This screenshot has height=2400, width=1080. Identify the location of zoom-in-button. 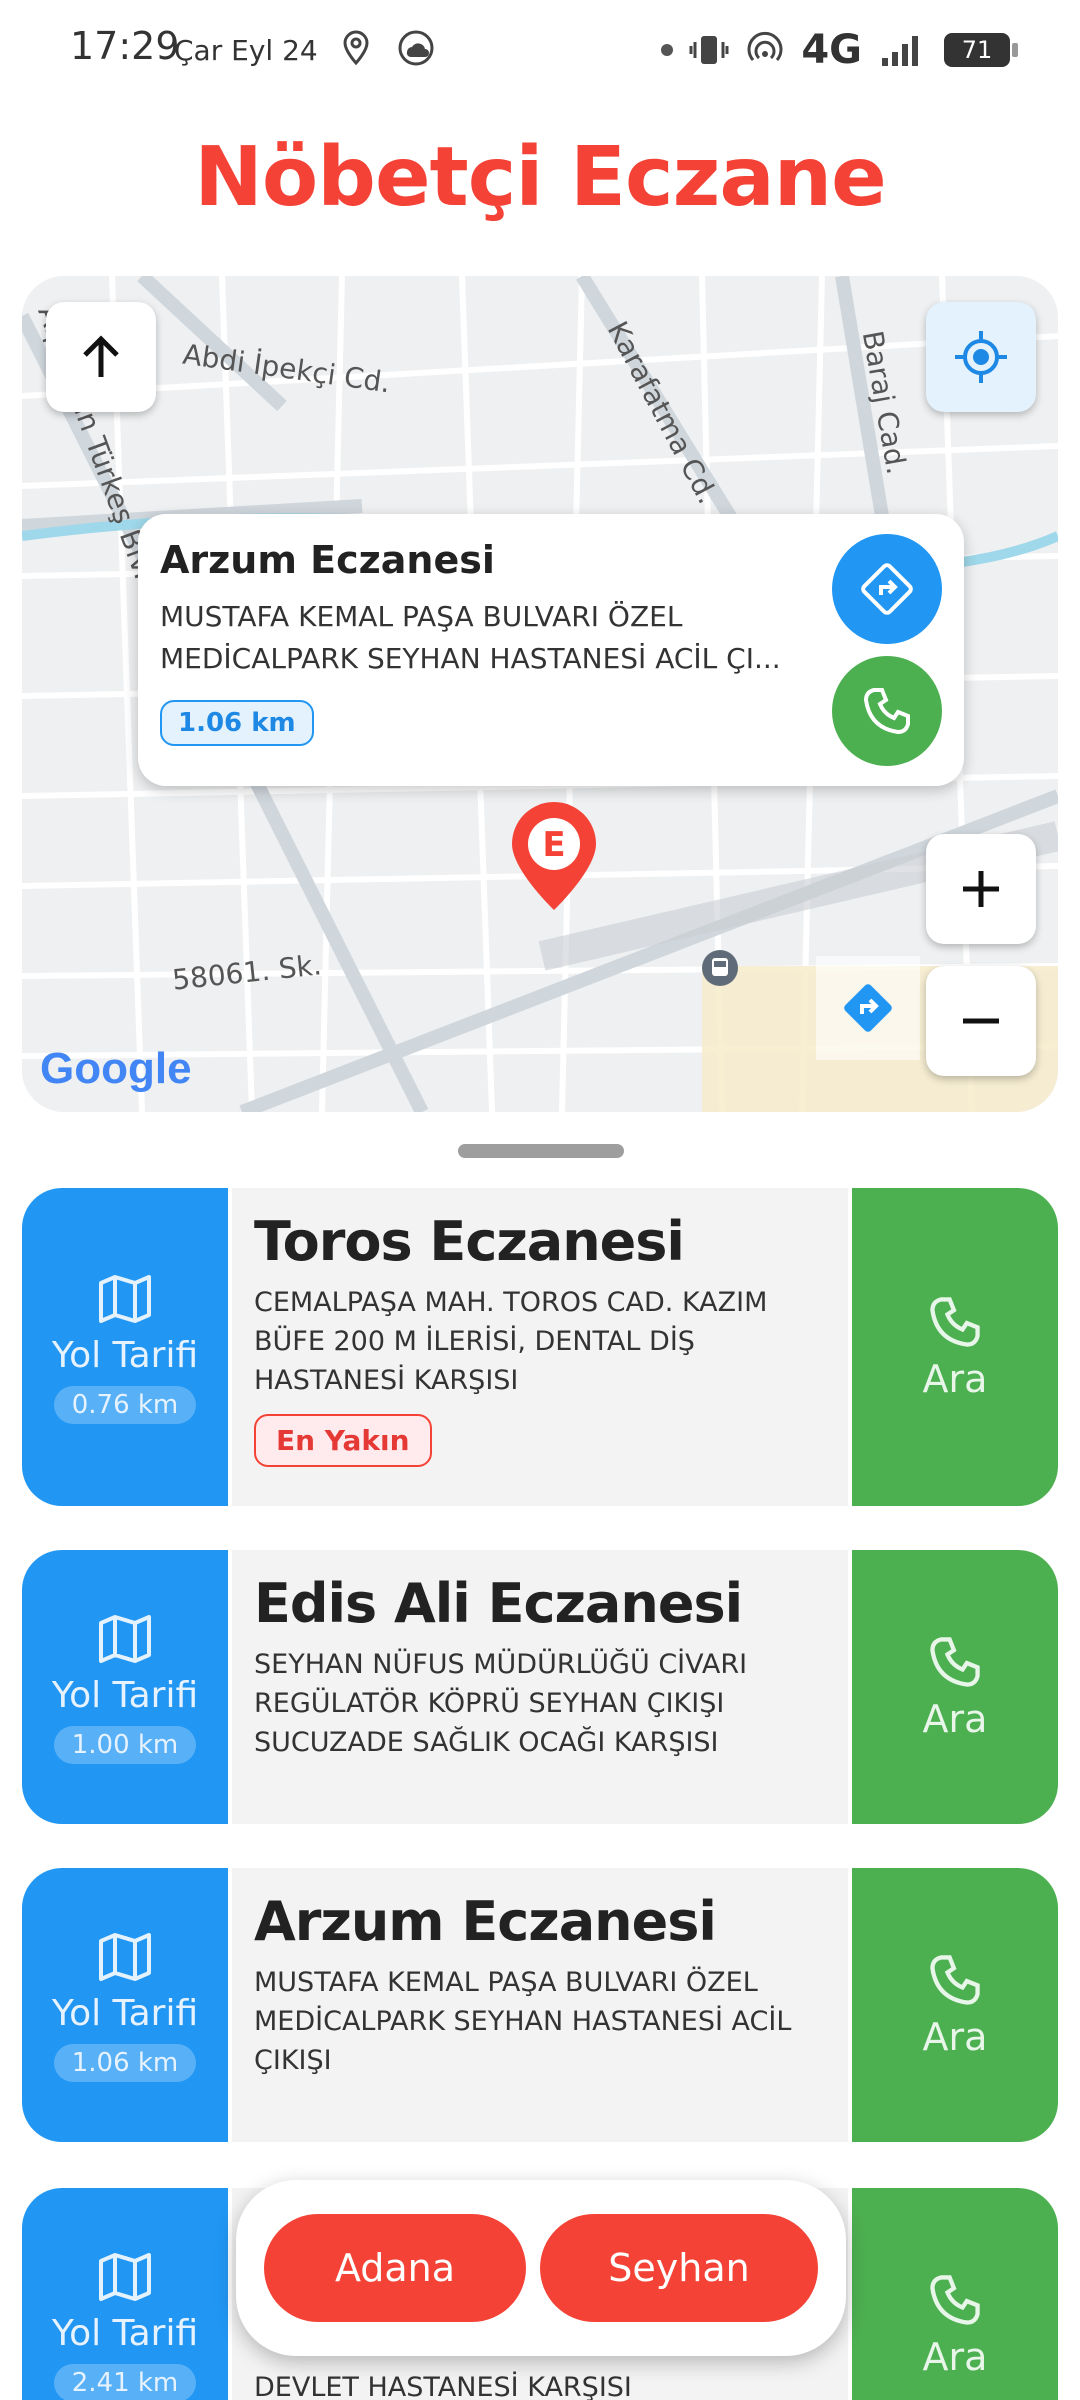
(981, 889).